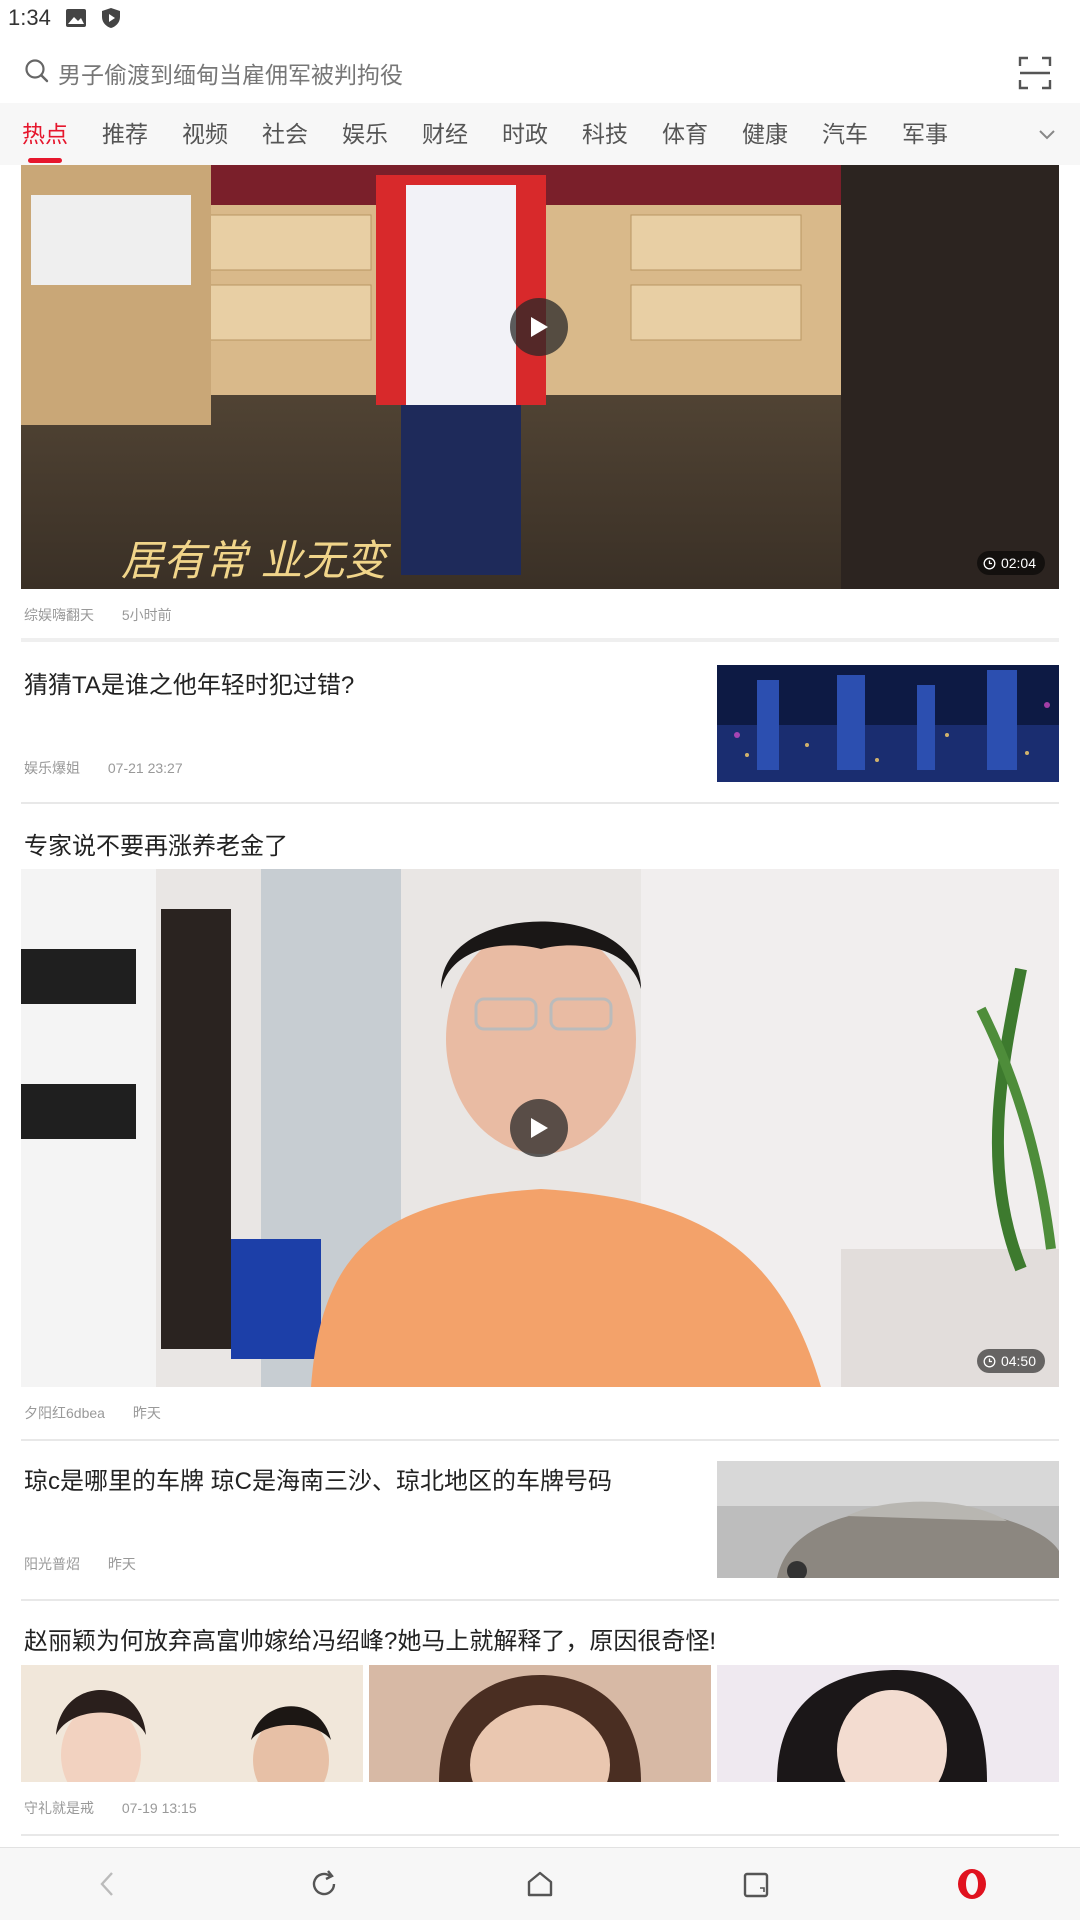 The height and width of the screenshot is (1920, 1080). Describe the element at coordinates (205, 134) in the screenshot. I see `tab-video: 视频` at that location.